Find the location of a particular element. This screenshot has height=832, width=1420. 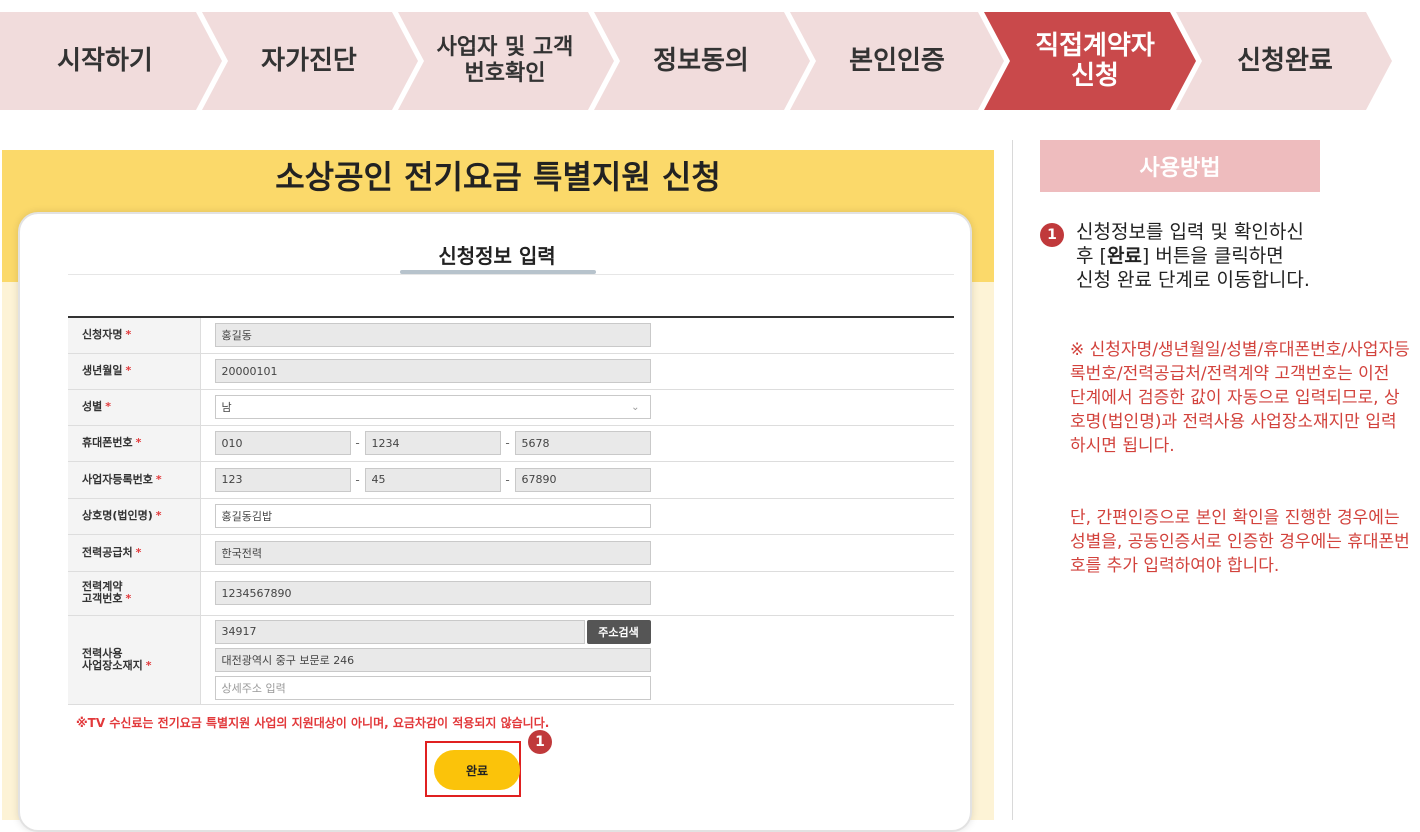

page-title: 소상공인 전기요금 특별지원 신청 is located at coordinates (498, 177).